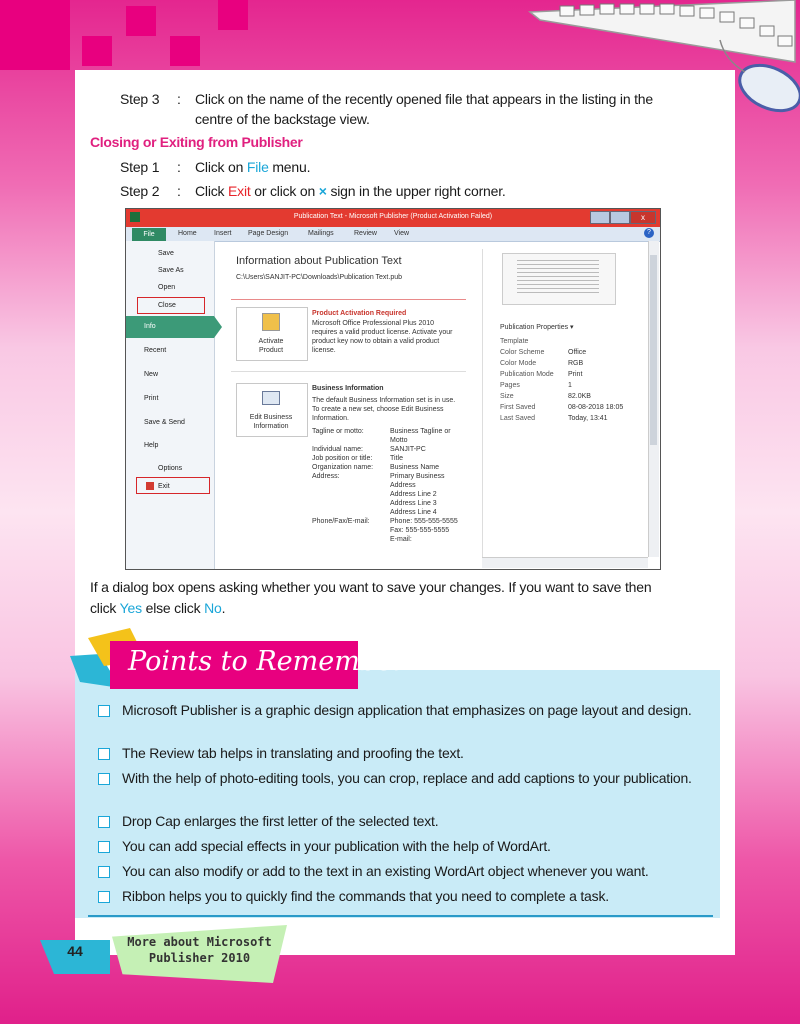 The height and width of the screenshot is (1024, 800). I want to click on bi-row-value: Business Tagline or, so click(420, 431).